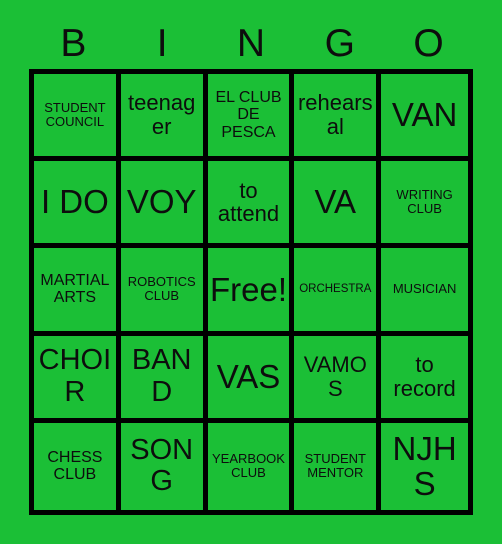  I want to click on bingo-cell: VAN, so click(424, 118).